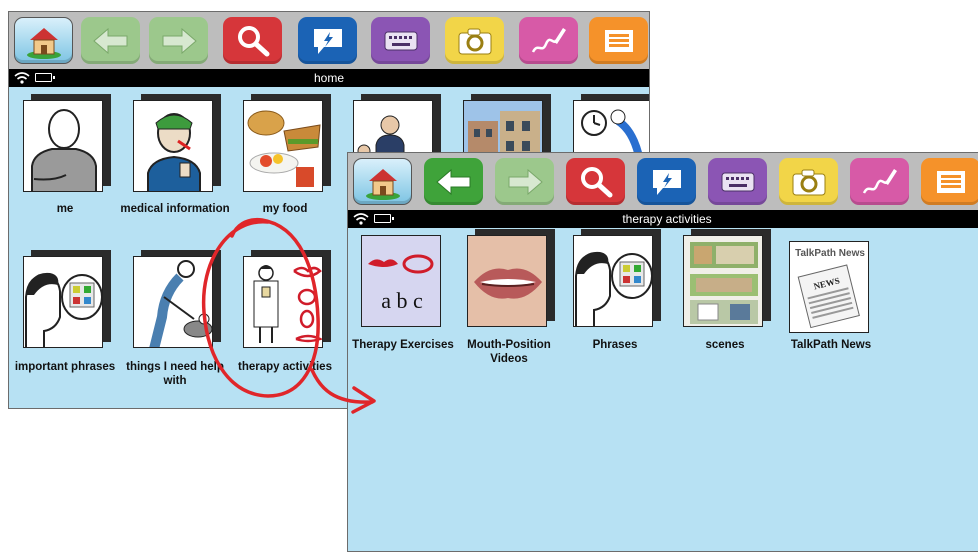 Image resolution: width=978 pixels, height=552 pixels. What do you see at coordinates (284, 148) in the screenshot?
I see `food-icon` at bounding box center [284, 148].